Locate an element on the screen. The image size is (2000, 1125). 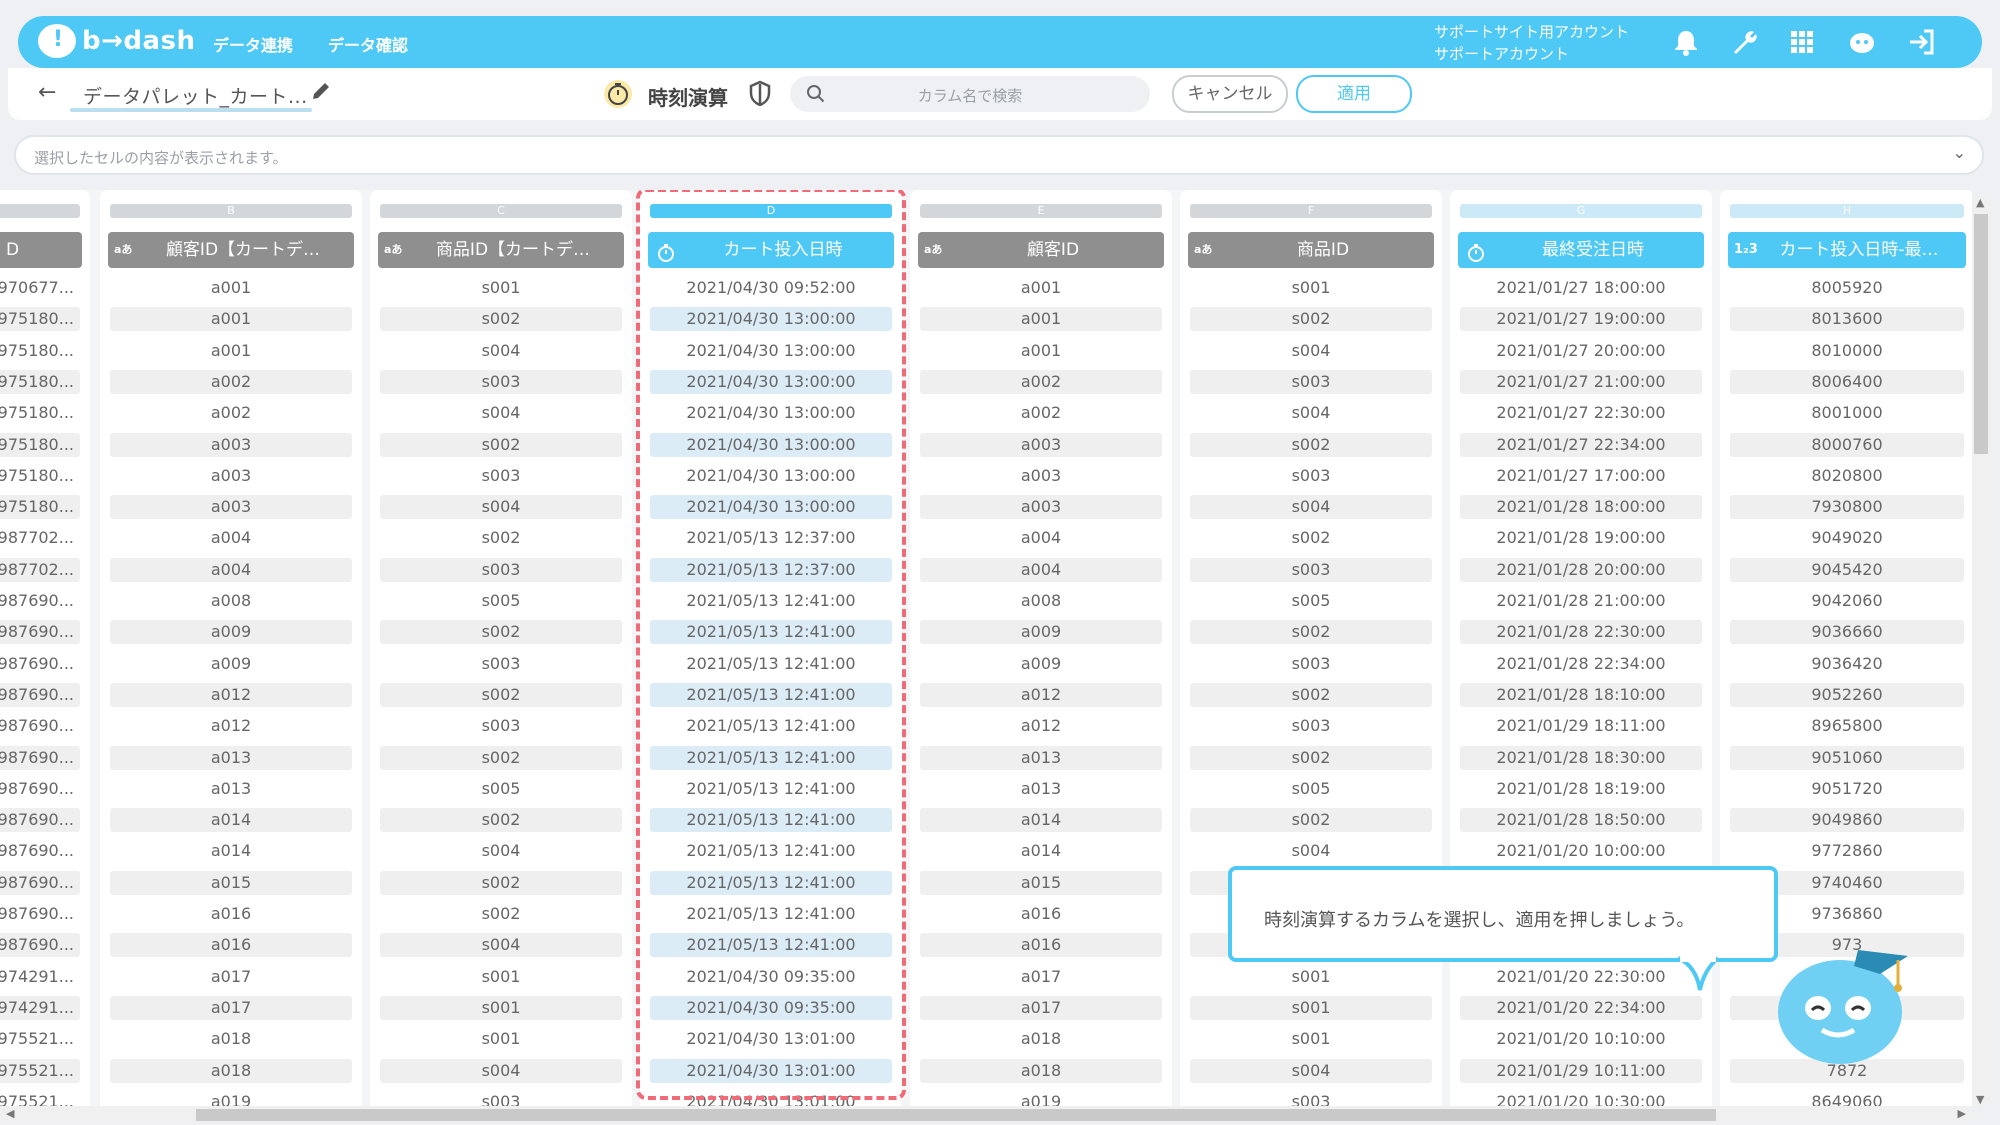
column-header: D is located at coordinates (41, 250).